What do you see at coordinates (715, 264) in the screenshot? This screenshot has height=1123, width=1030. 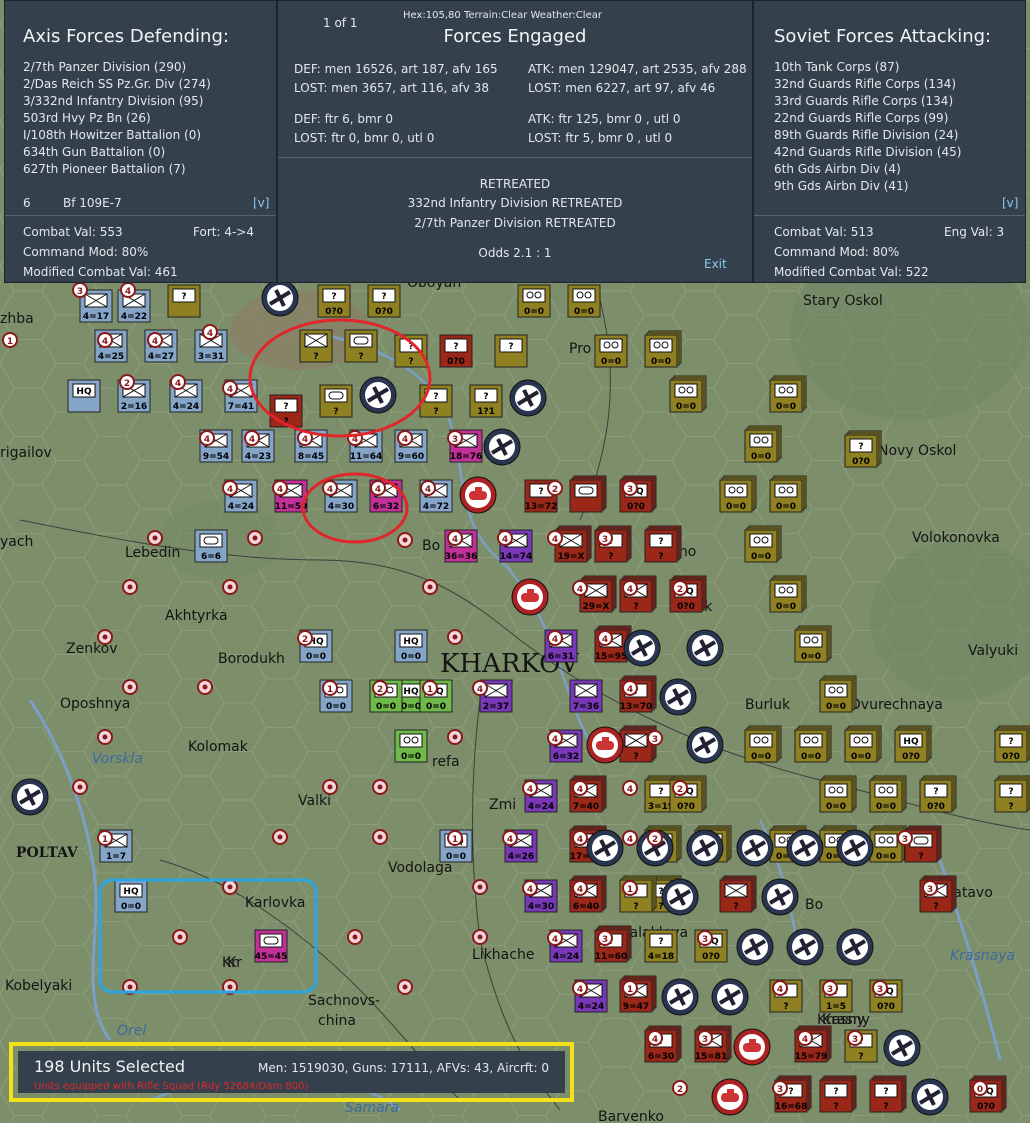 I see `exit-button: Exit` at bounding box center [715, 264].